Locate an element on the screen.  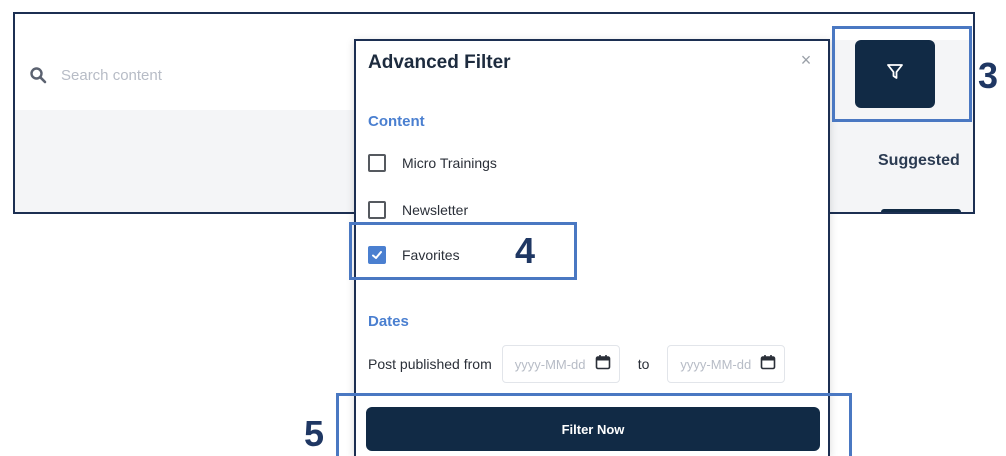
date-to-placeholder: yyyy-MM-dd is located at coordinates (716, 364).